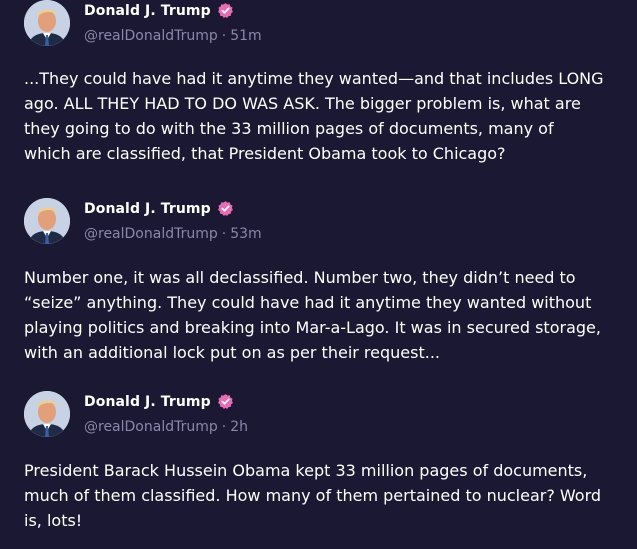 This screenshot has height=549, width=637. Describe the element at coordinates (318, 224) in the screenshot. I see `post-header: Donald J. Trump @realDonaldTrump · 53m` at that location.